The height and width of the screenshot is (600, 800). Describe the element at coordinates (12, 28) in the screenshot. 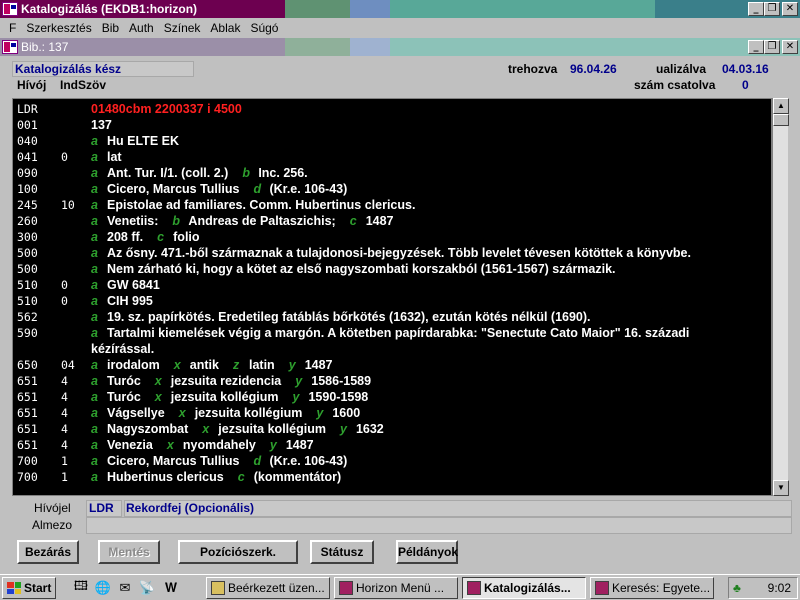

I see `menu-file: F` at that location.